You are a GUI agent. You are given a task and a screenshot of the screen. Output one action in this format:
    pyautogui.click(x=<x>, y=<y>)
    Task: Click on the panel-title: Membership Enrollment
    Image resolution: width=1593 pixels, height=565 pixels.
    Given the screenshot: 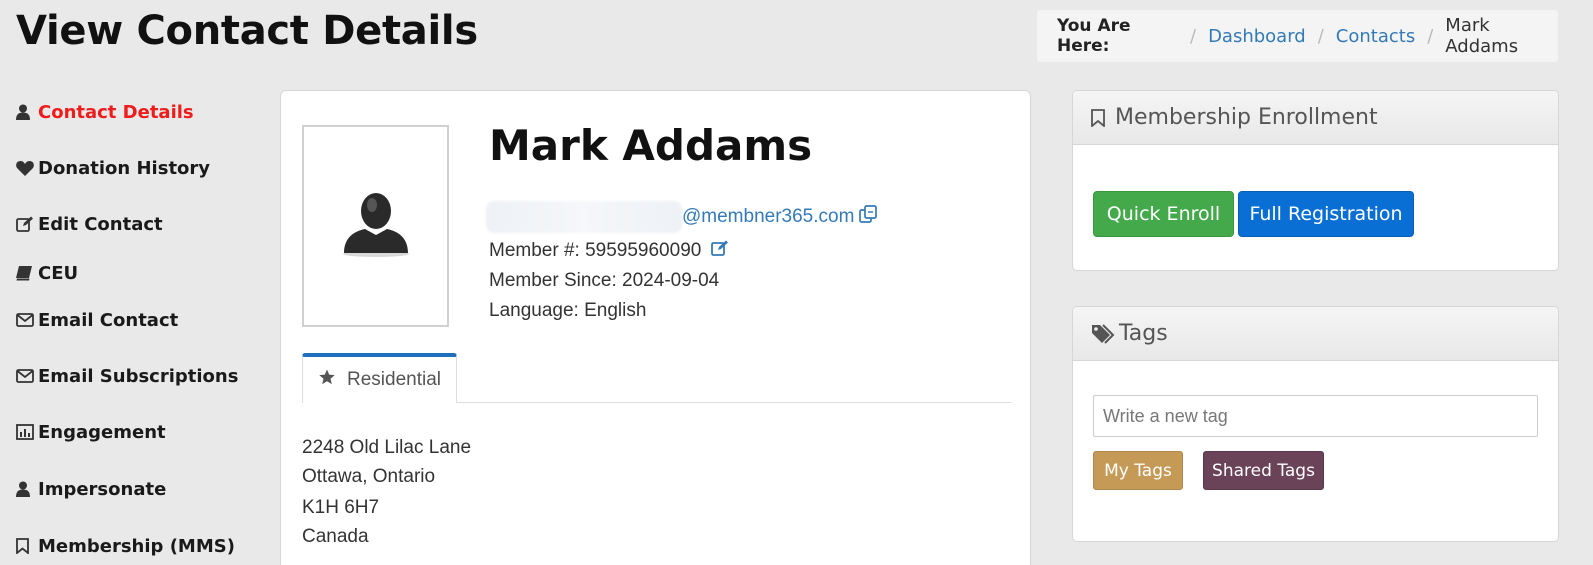 What is the action you would take?
    pyautogui.click(x=1246, y=117)
    